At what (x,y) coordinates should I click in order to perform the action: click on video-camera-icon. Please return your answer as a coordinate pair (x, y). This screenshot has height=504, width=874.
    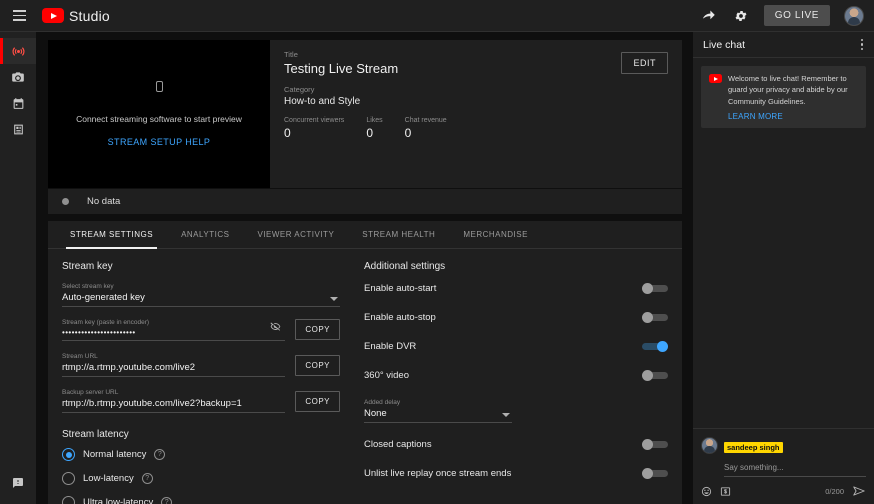
    Looking at the image, I should click on (159, 86).